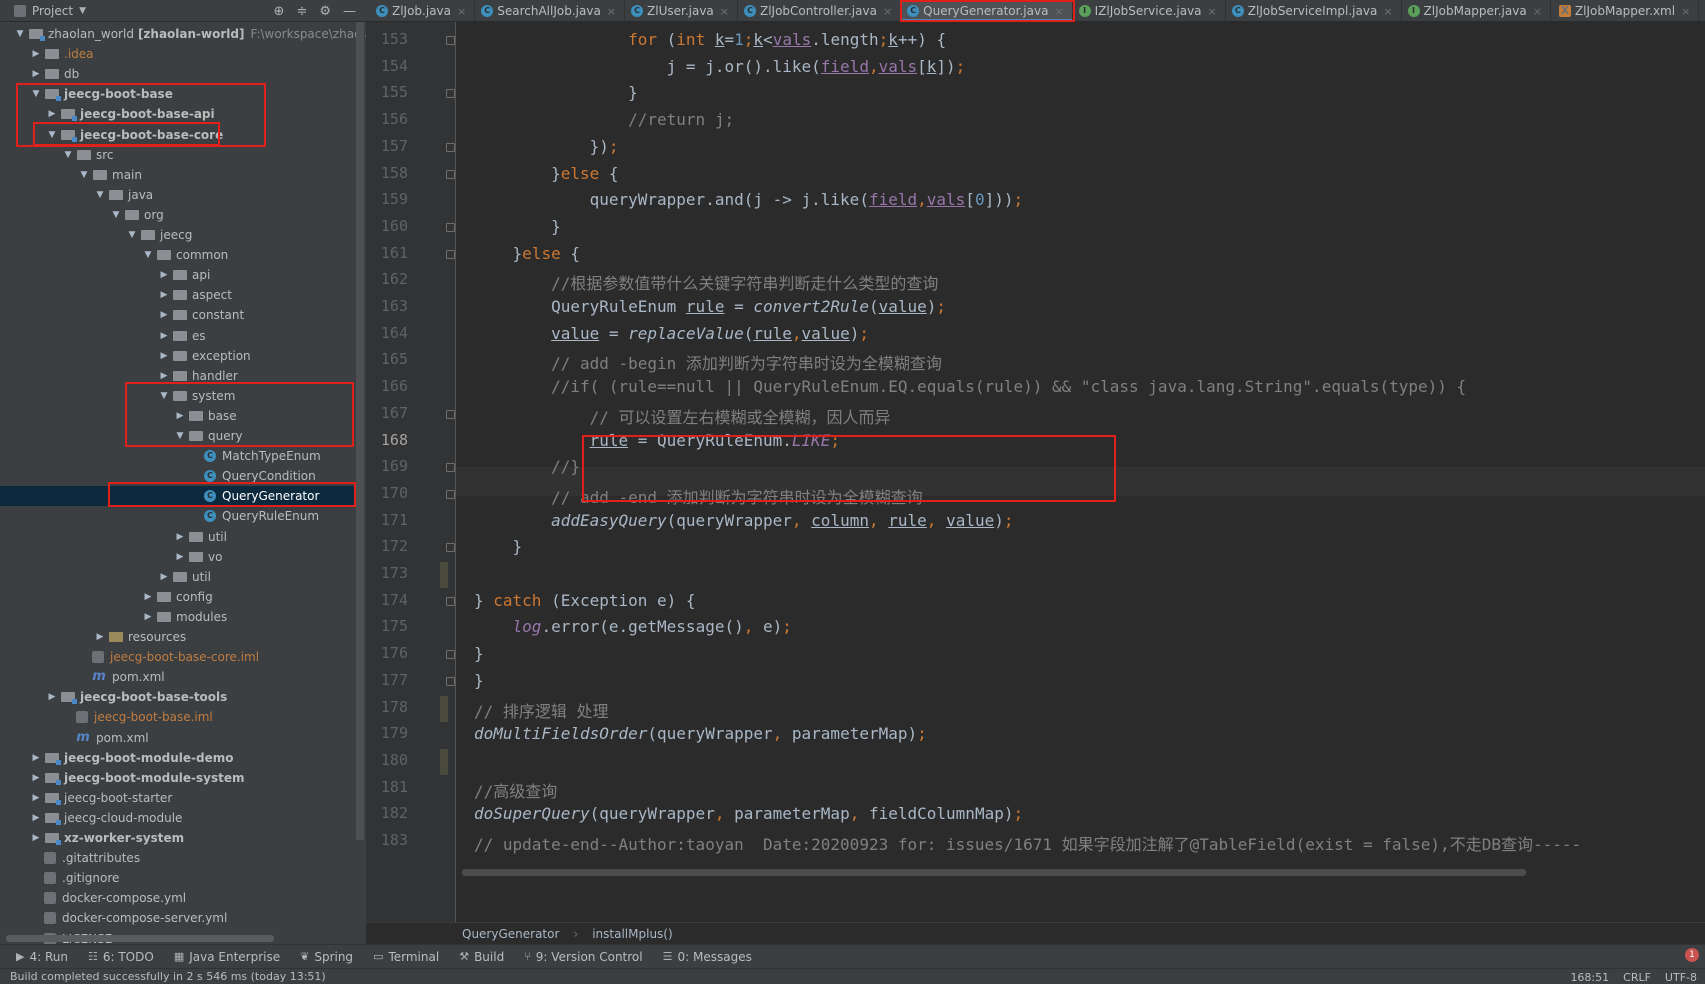  I want to click on tree-item: ▶ api, so click(178, 275).